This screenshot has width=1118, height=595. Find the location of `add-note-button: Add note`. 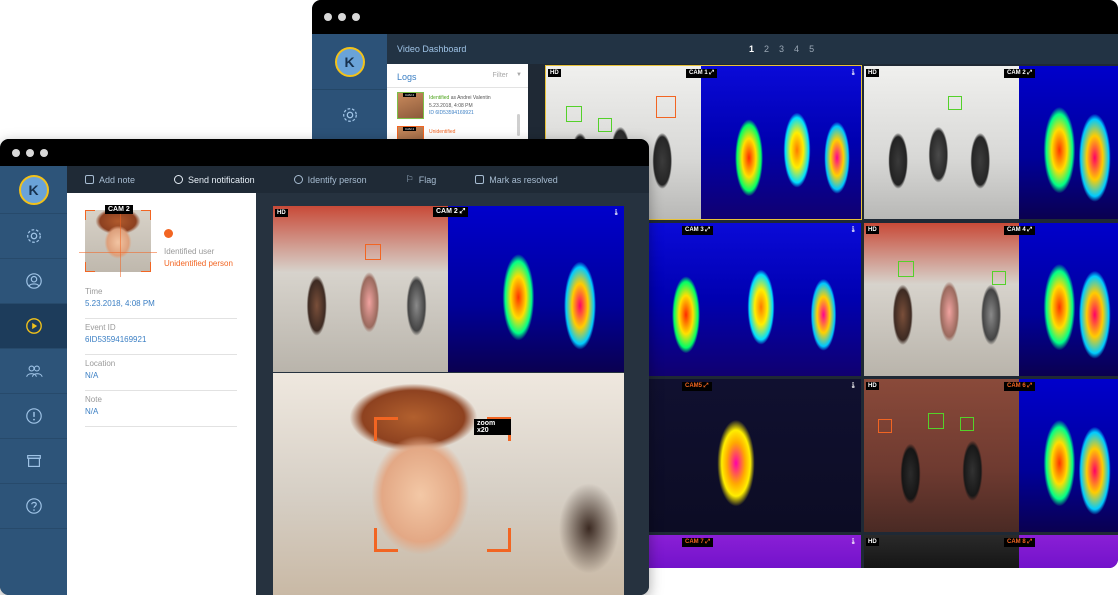

add-note-button: Add note is located at coordinates (110, 180).